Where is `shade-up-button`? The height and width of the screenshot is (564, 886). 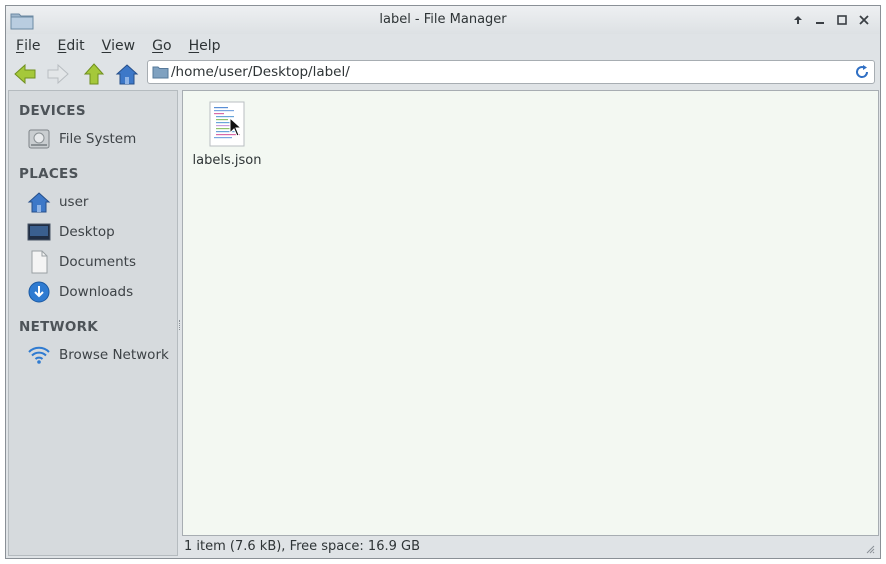
shade-up-button is located at coordinates (797, 20).